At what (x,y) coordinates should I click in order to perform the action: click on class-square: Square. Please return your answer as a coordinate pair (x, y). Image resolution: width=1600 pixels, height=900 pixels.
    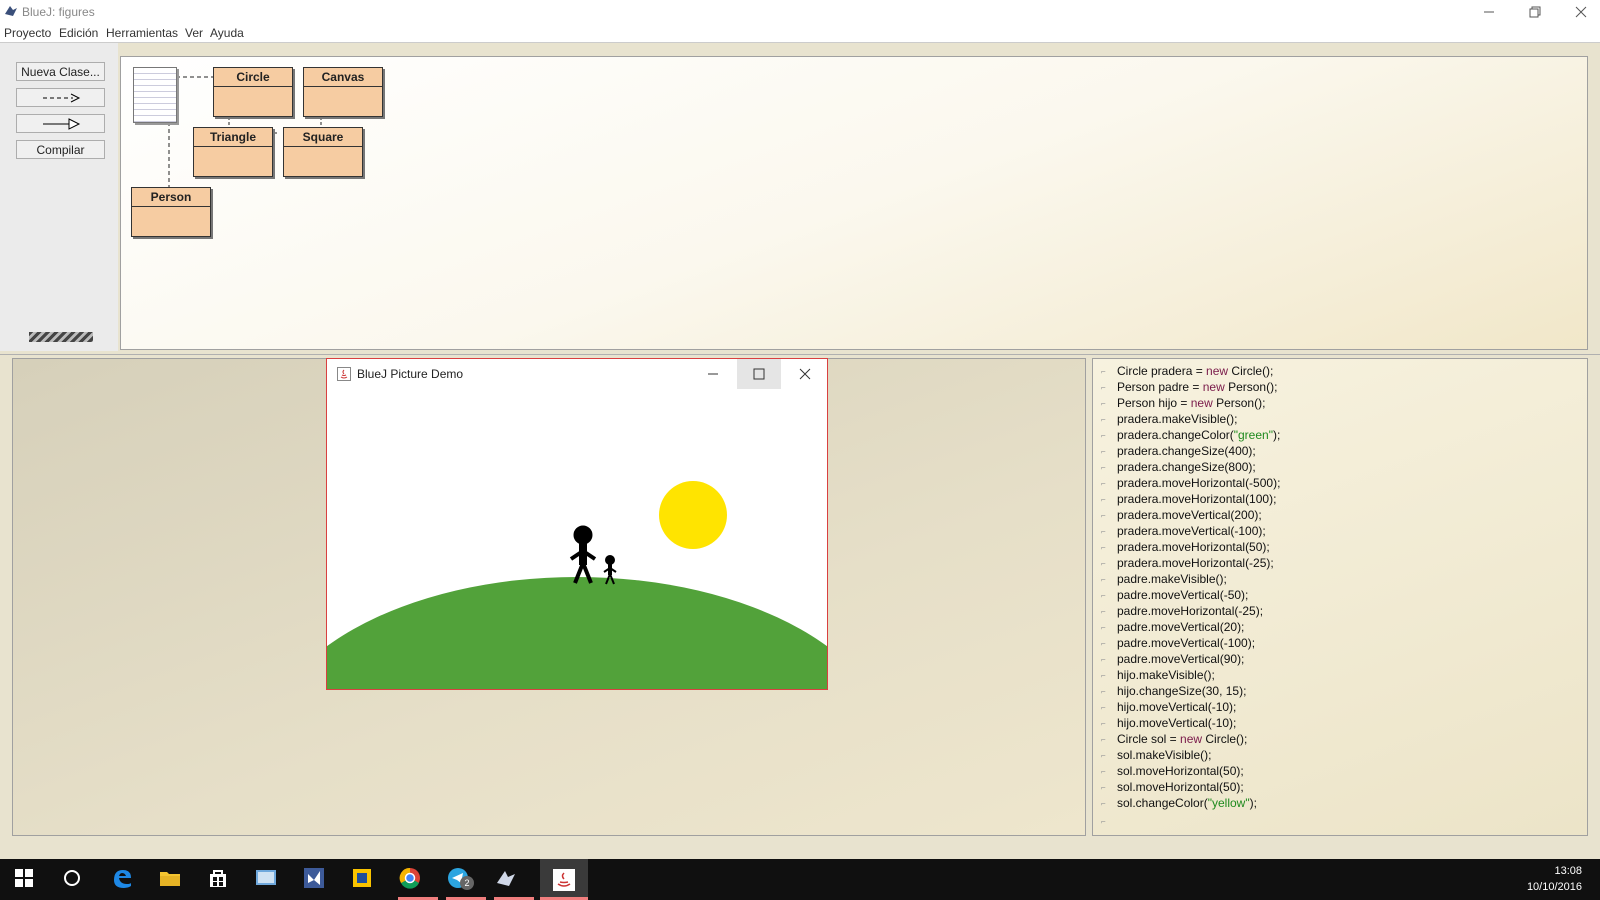
    Looking at the image, I should click on (323, 152).